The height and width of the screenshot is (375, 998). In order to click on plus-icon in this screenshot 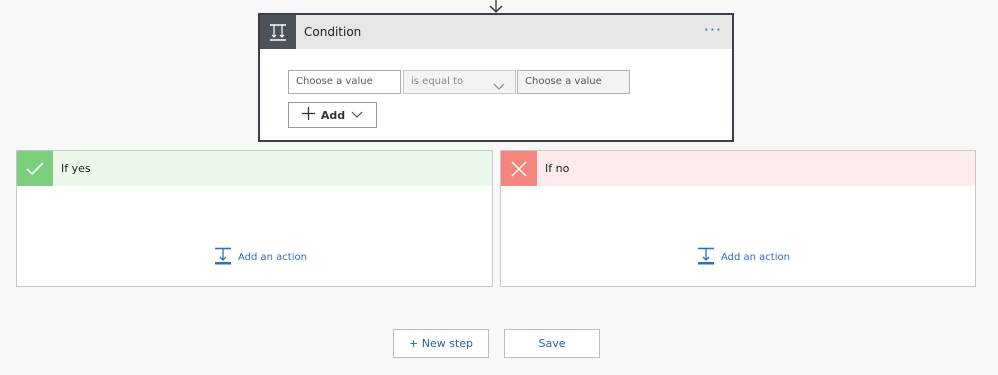, I will do `click(308, 115)`.